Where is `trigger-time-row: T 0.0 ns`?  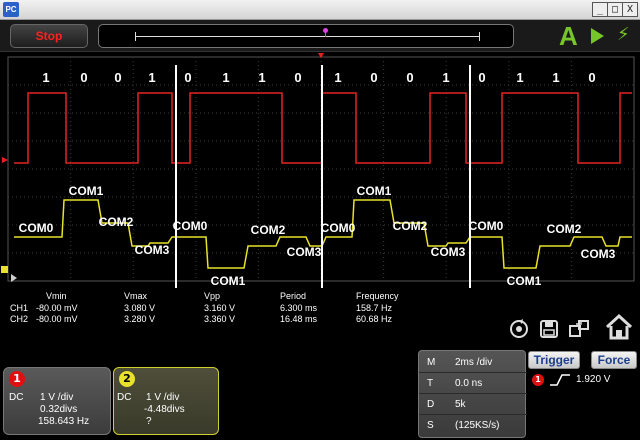
trigger-time-row: T 0.0 ns is located at coordinates (473, 384).